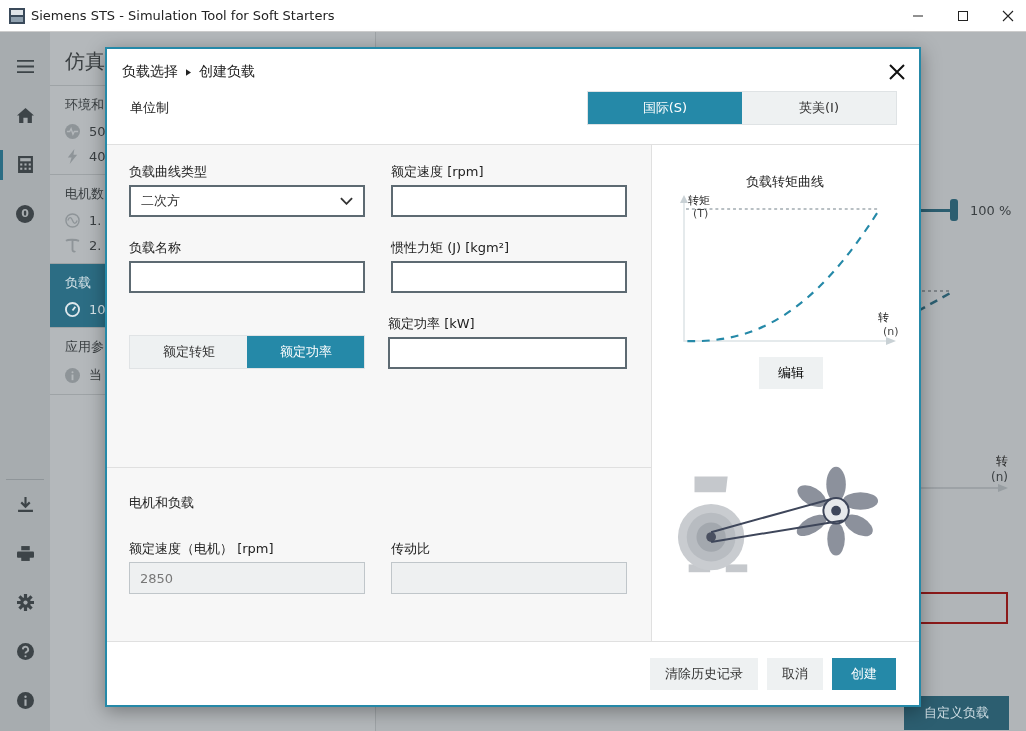  I want to click on breadcrumb-current: 创建负载, so click(227, 72).